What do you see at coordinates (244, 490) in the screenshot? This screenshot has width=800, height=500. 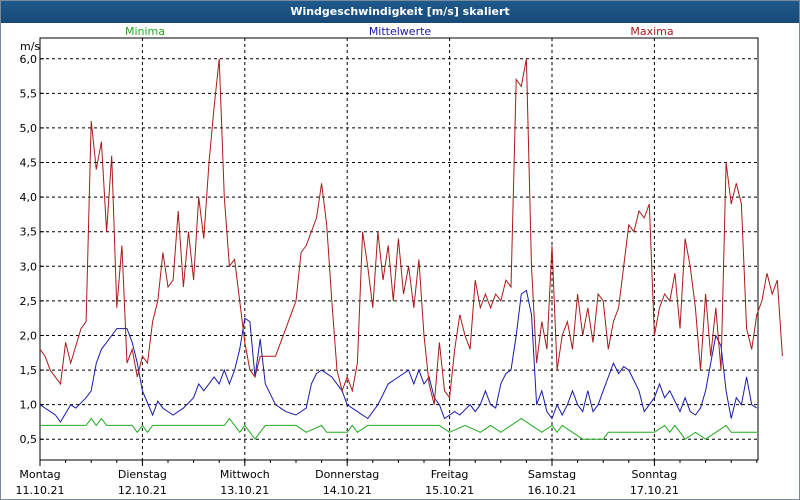 I see `x-date-label: 13.10.21` at bounding box center [244, 490].